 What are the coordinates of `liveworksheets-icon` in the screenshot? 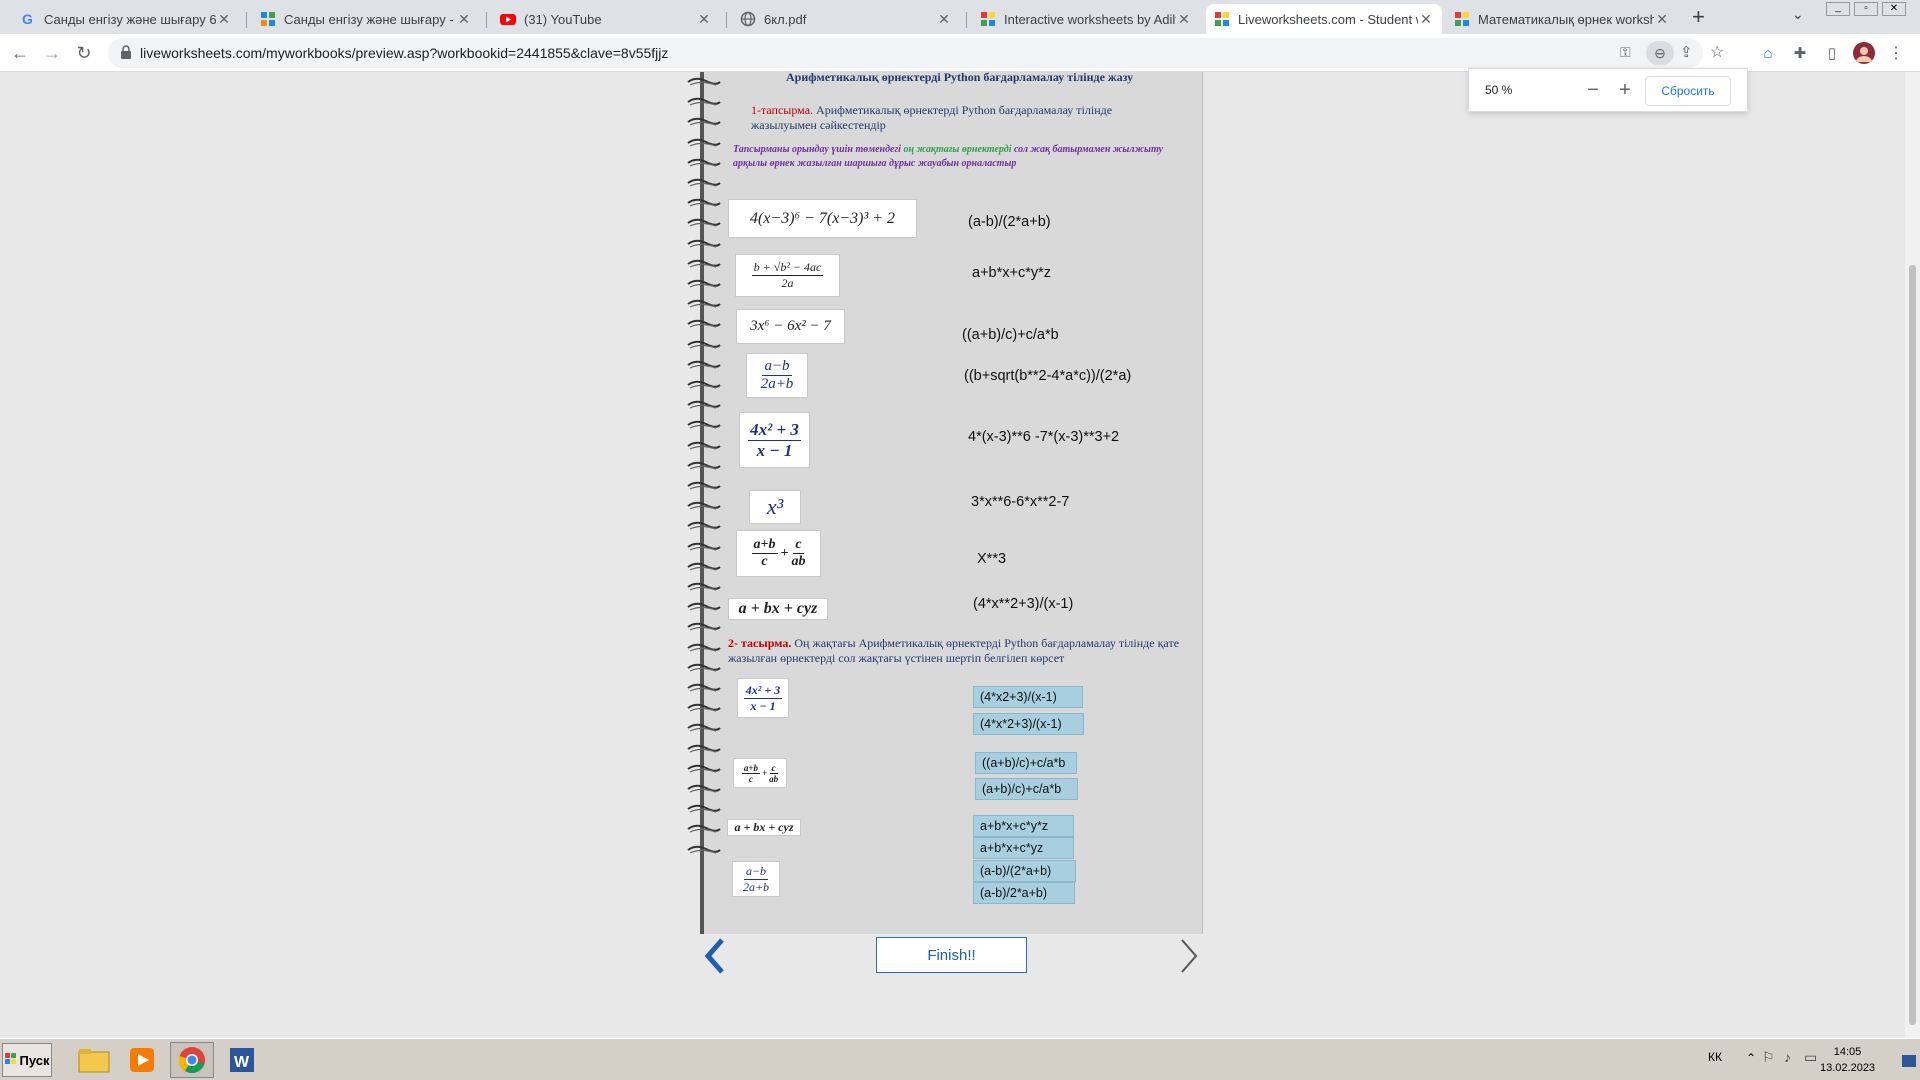 It's located at (1462, 19).